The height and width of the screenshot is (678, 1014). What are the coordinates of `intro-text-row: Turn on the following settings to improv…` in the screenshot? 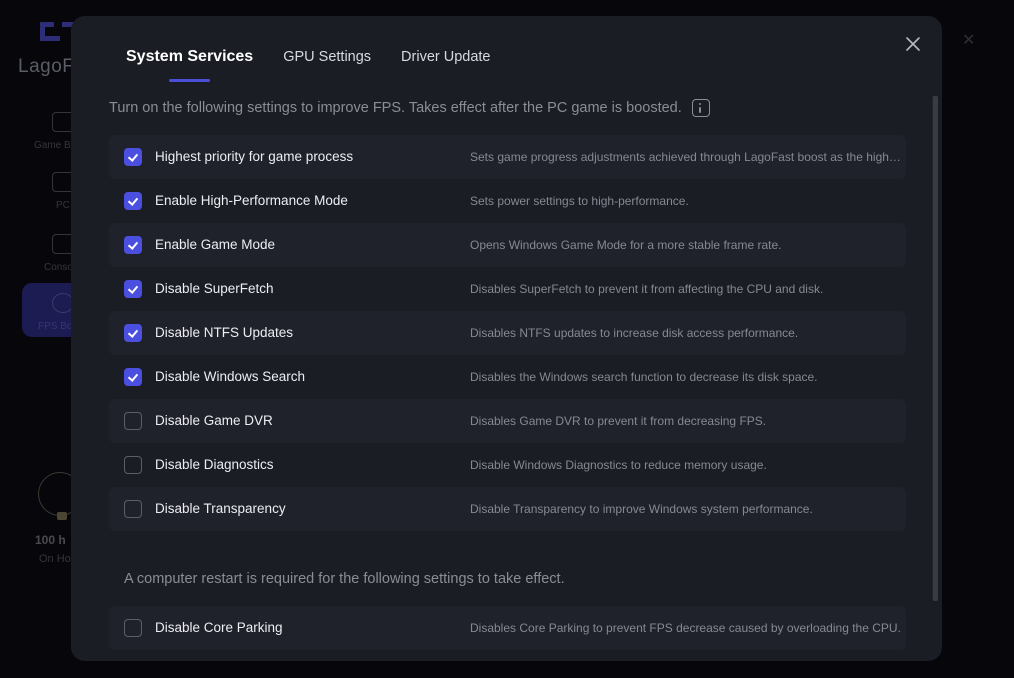 It's located at (409, 108).